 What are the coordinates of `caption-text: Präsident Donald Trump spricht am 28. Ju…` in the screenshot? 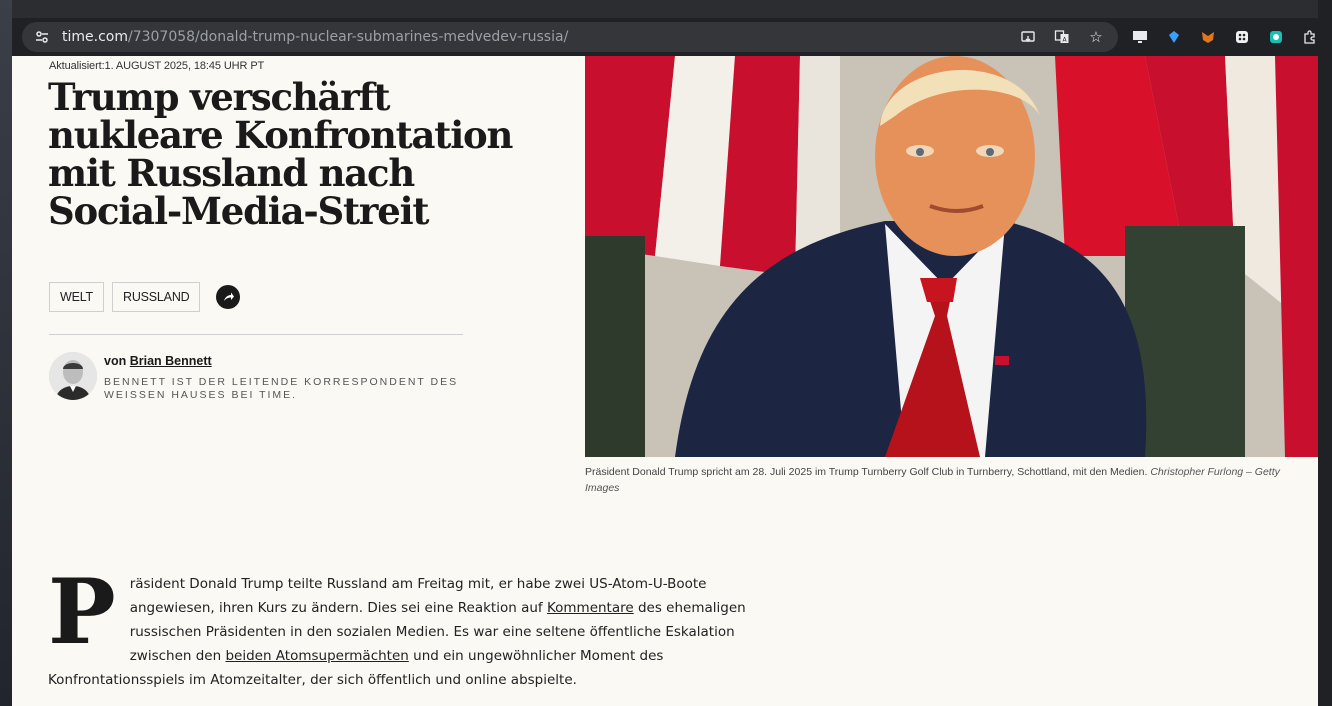 It's located at (866, 472).